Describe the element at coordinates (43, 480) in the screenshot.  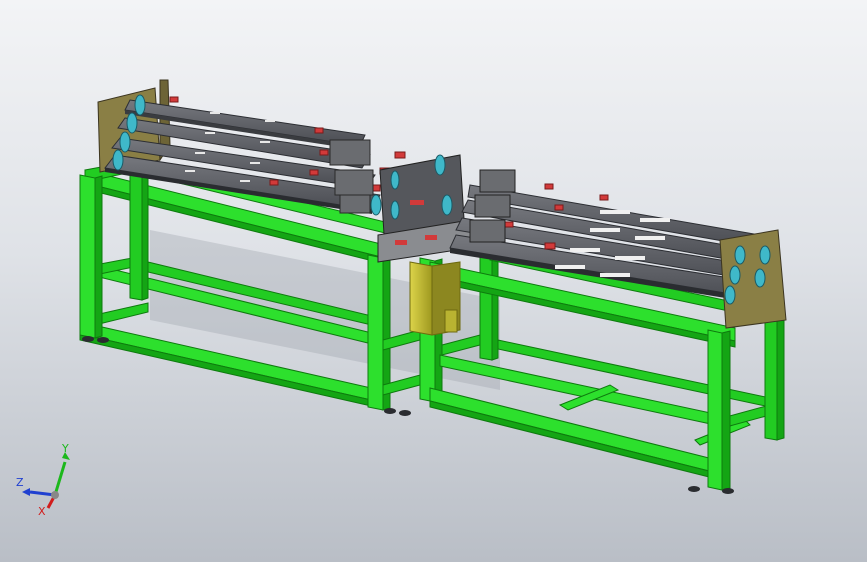
I see `axis-triad: Y Z X` at that location.